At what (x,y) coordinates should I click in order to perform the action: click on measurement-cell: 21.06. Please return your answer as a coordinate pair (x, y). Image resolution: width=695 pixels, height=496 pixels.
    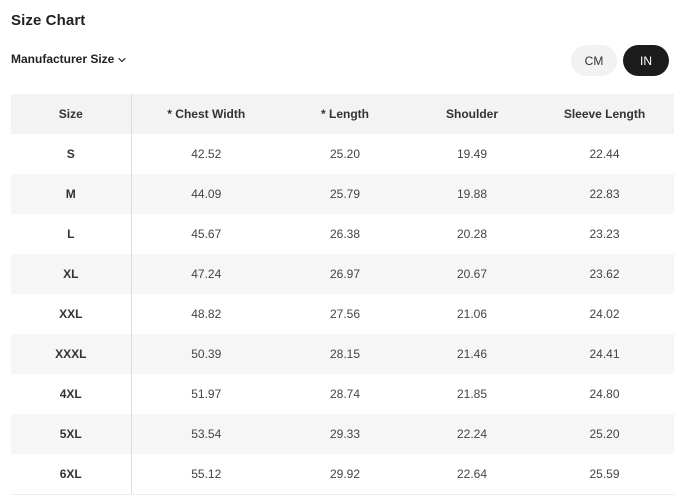
    Looking at the image, I should click on (472, 314).